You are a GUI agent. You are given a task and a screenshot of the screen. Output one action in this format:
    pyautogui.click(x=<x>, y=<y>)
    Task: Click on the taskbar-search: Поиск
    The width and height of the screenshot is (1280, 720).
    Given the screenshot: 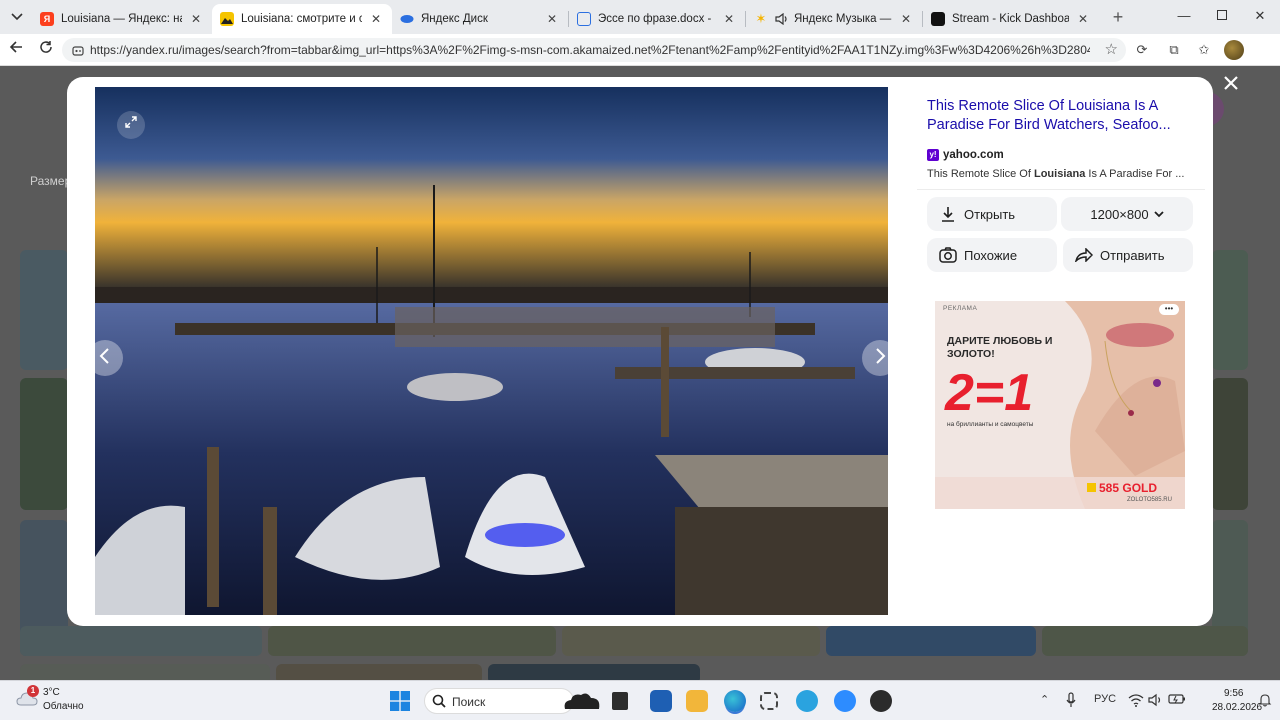 What is the action you would take?
    pyautogui.click(x=512, y=701)
    